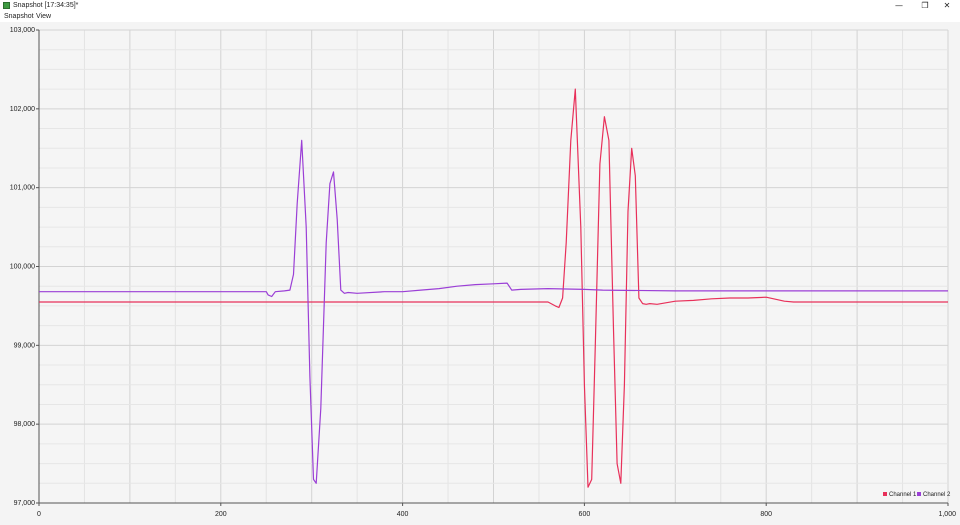  Describe the element at coordinates (903, 495) in the screenshot. I see `legend-label-1: Channel 1` at that location.